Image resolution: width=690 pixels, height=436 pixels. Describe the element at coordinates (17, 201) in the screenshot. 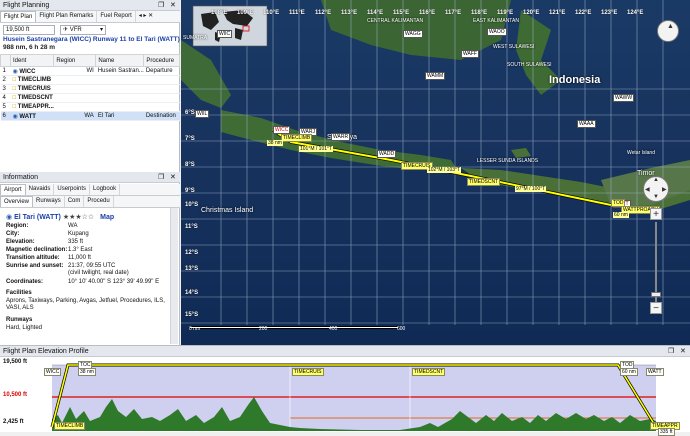

I see `tab-overview: Overview` at that location.